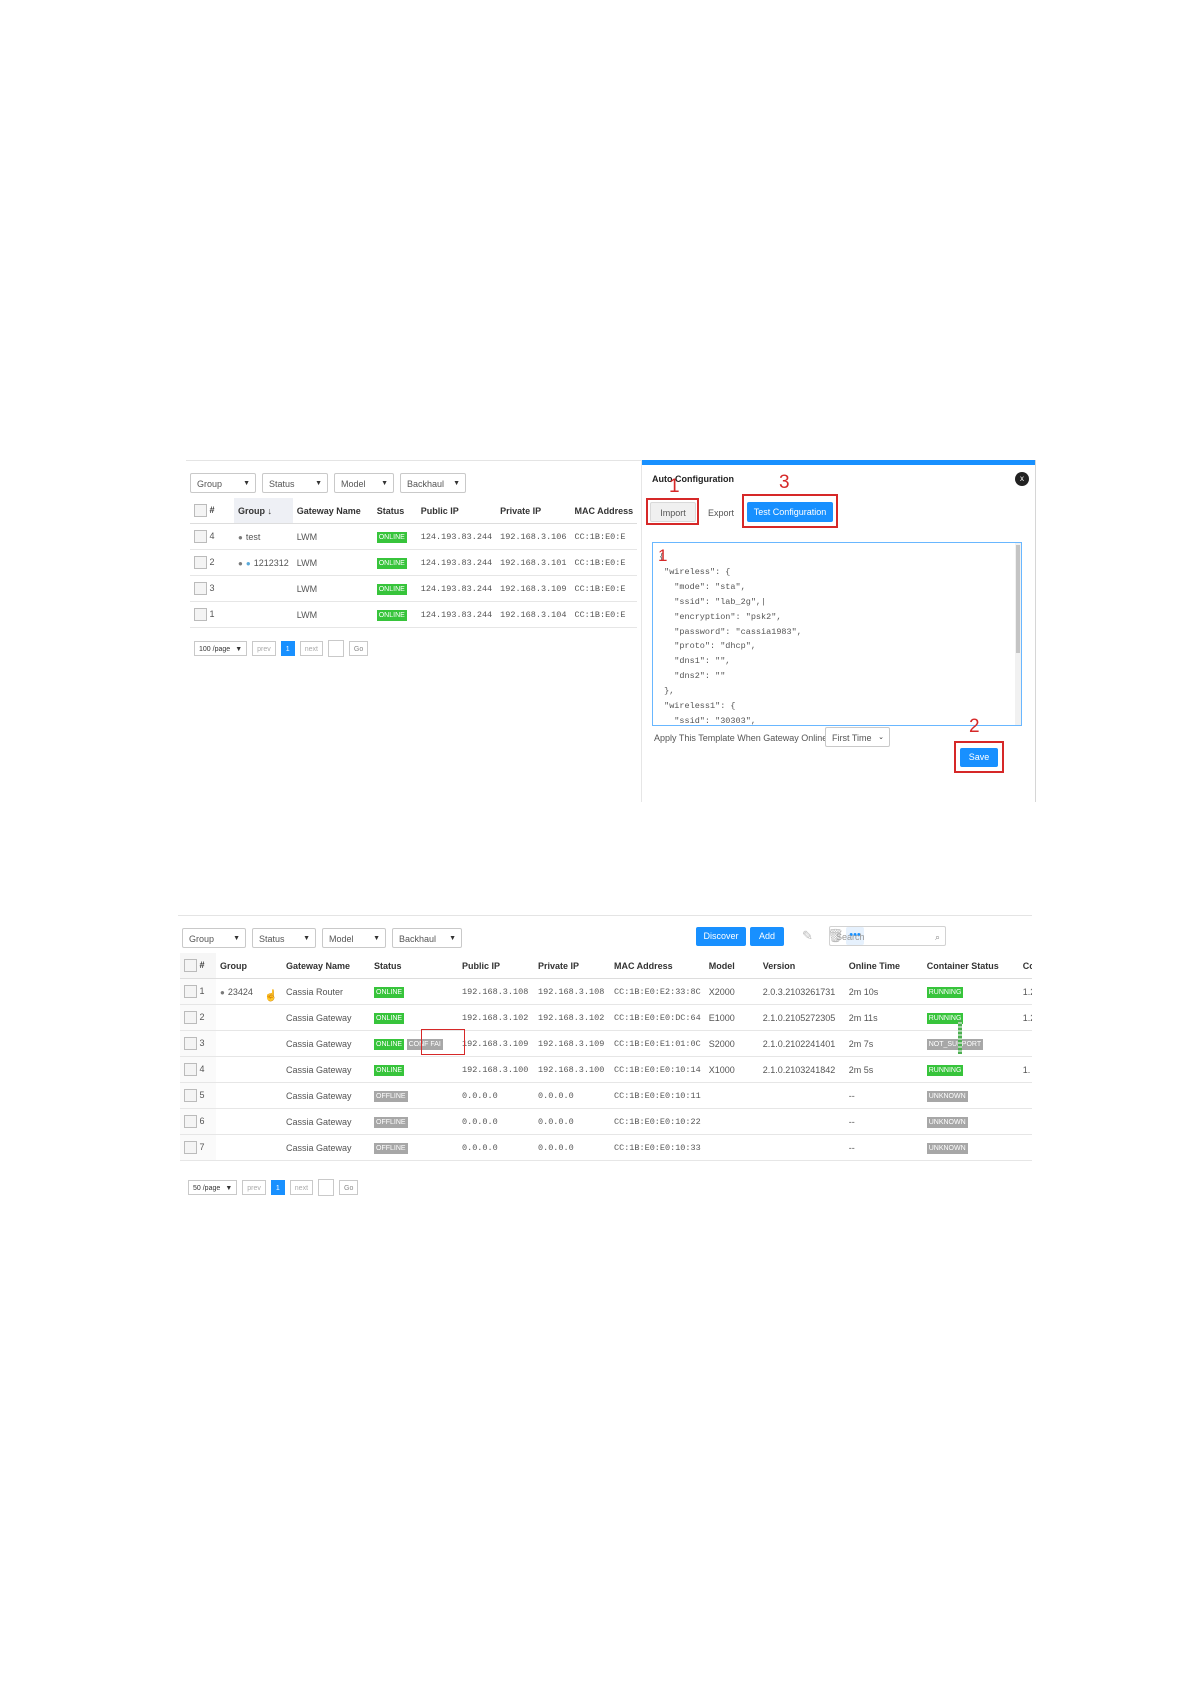  What do you see at coordinates (767, 936) in the screenshot?
I see `add-button: Add` at bounding box center [767, 936].